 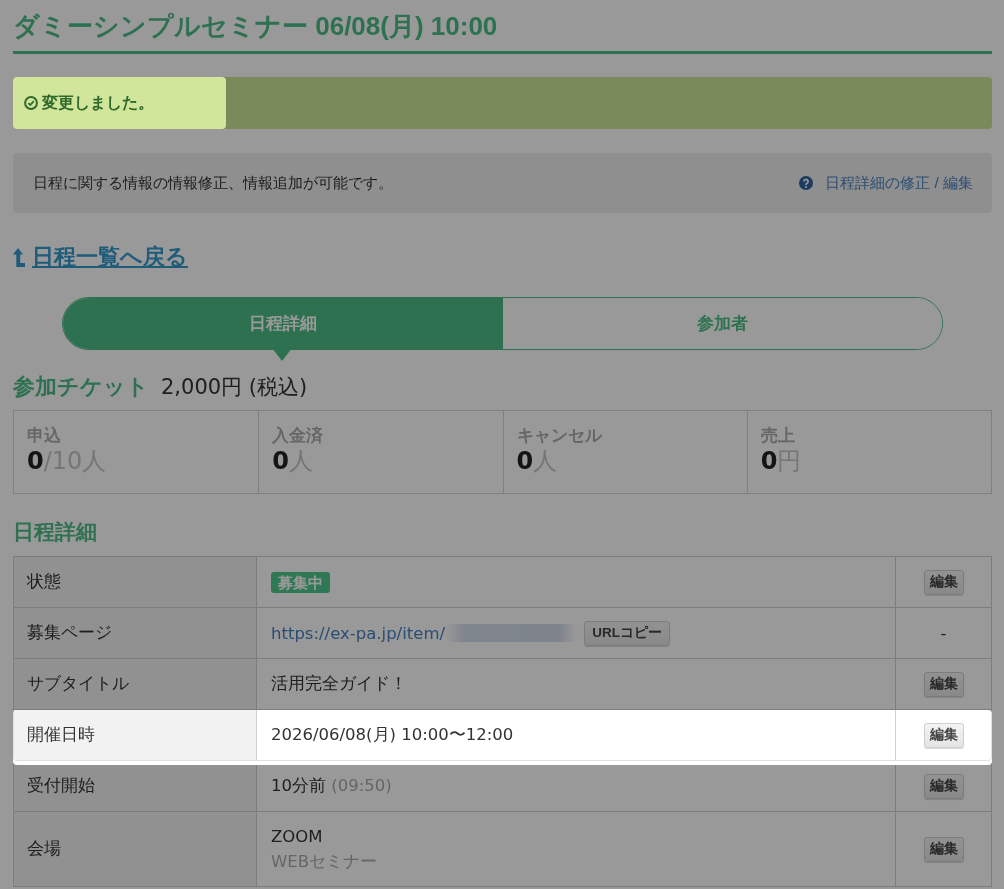 What do you see at coordinates (31, 103) in the screenshot?
I see `check-circle-icon` at bounding box center [31, 103].